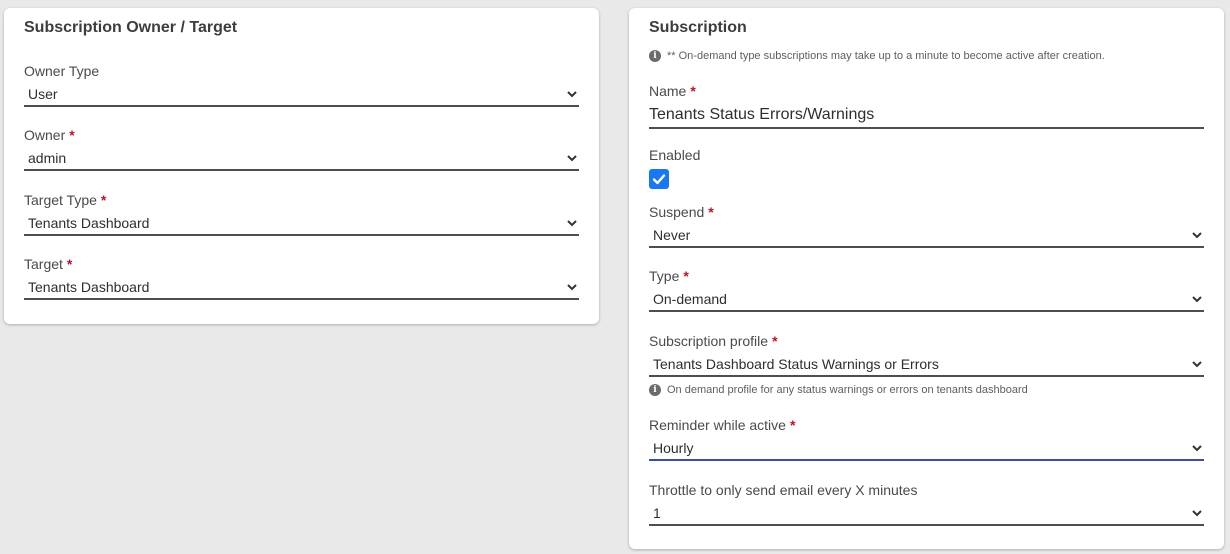  I want to click on owner-target-title: Subscription Owner / Target, so click(131, 27).